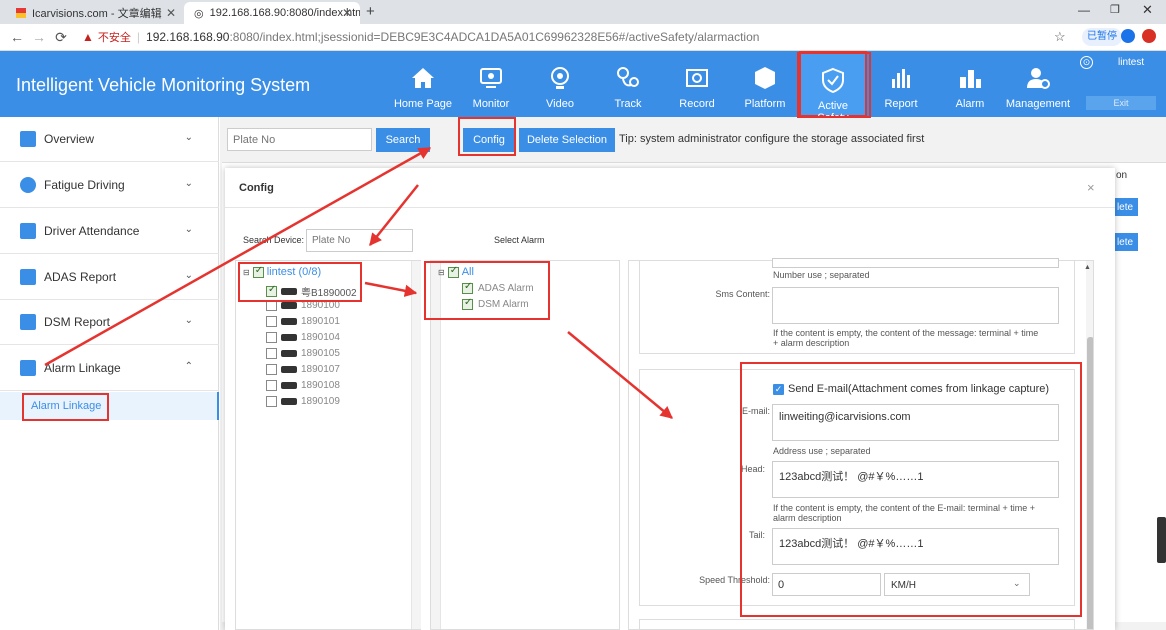 The width and height of the screenshot is (1166, 630). What do you see at coordinates (697, 78) in the screenshot?
I see `film-icon` at bounding box center [697, 78].